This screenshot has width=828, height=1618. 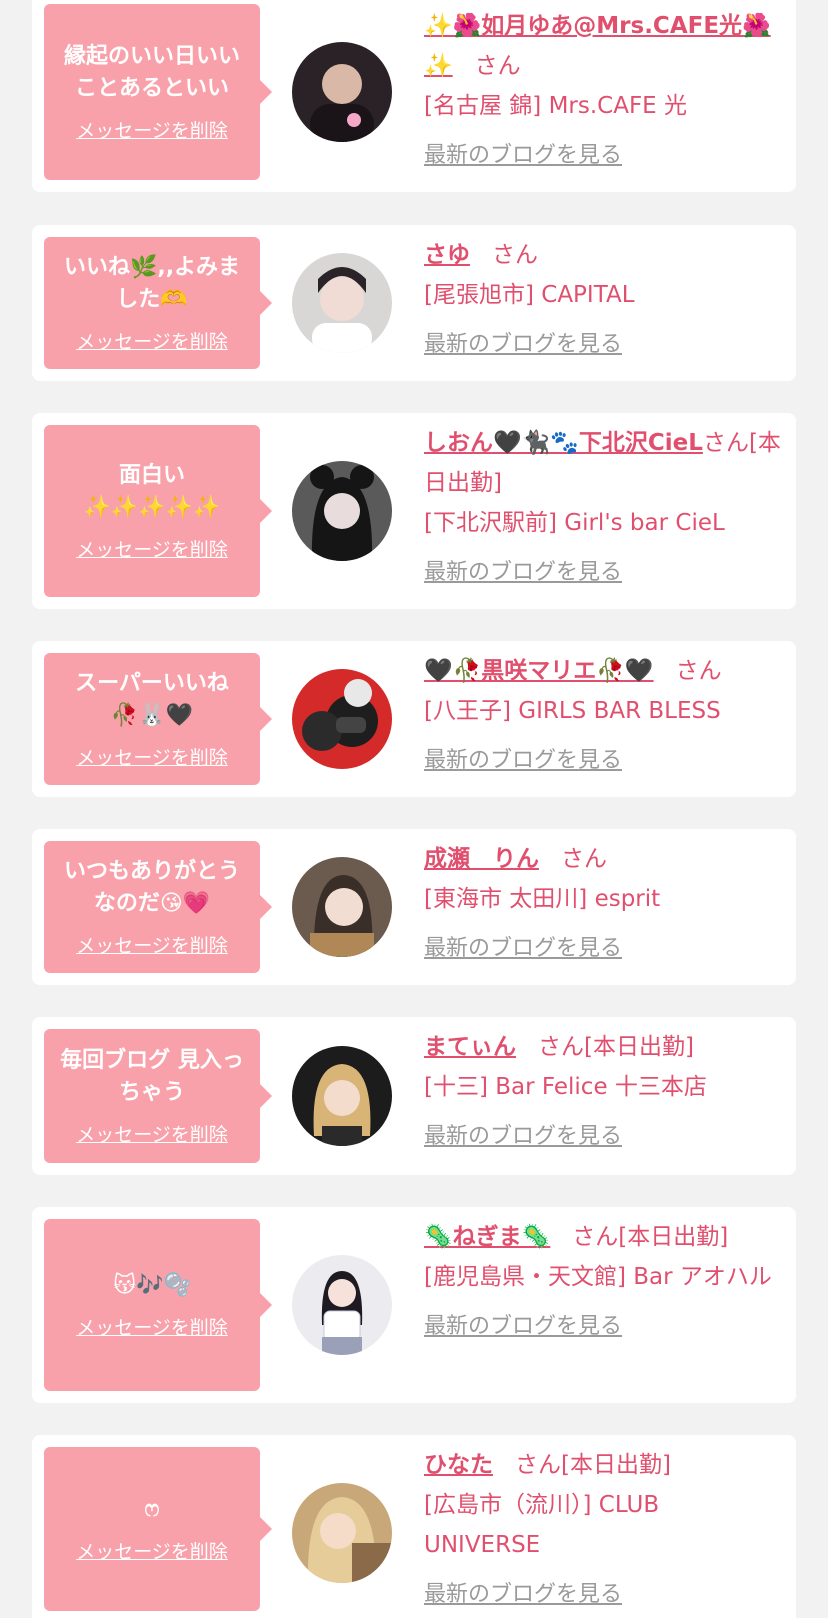 I want to click on message-text: いいね🌿,,よみました🫶, so click(x=152, y=283).